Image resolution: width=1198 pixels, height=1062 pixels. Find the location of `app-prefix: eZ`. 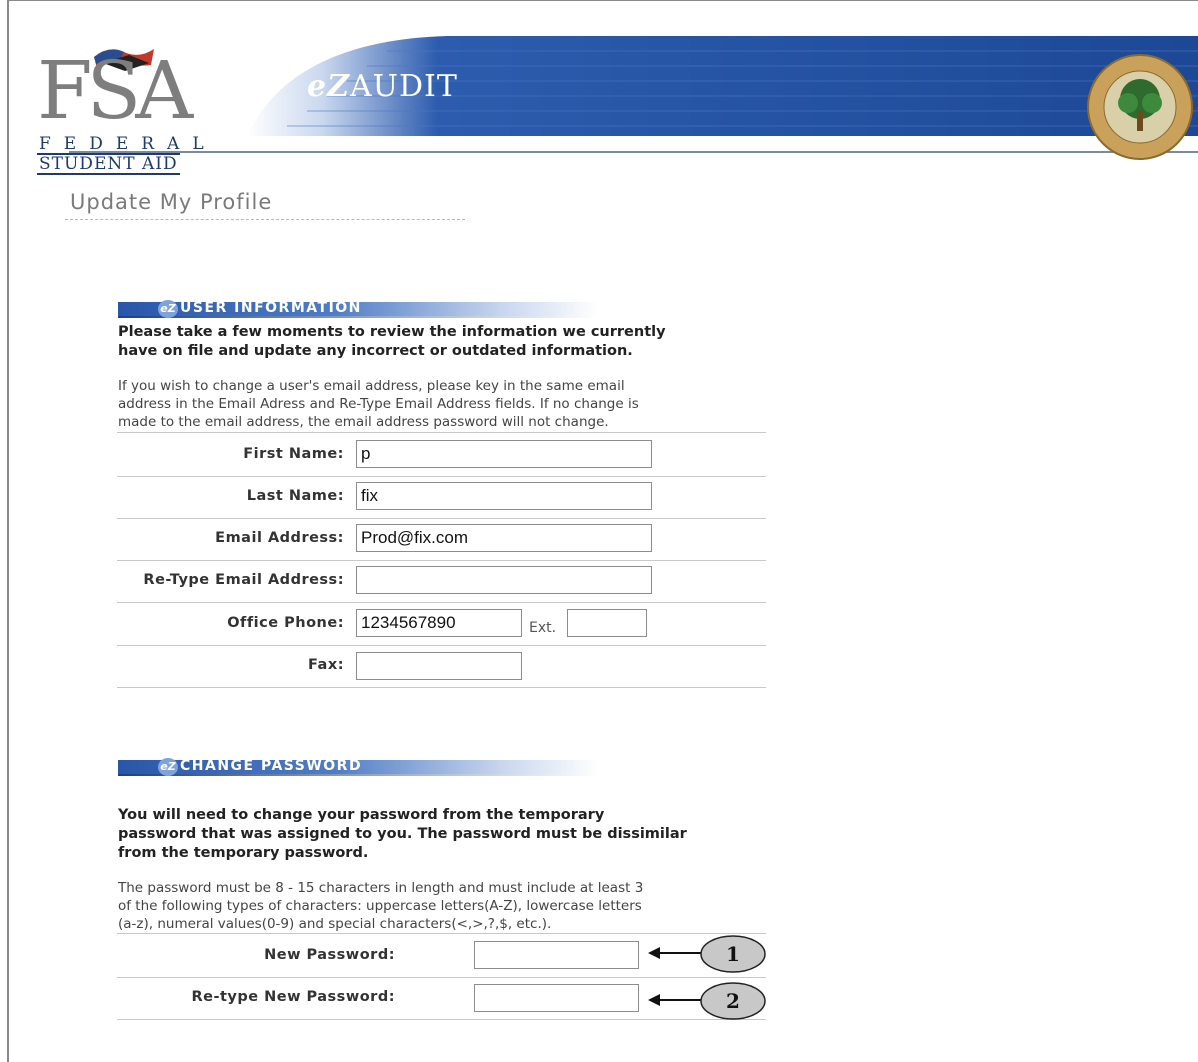

app-prefix: eZ is located at coordinates (328, 86).